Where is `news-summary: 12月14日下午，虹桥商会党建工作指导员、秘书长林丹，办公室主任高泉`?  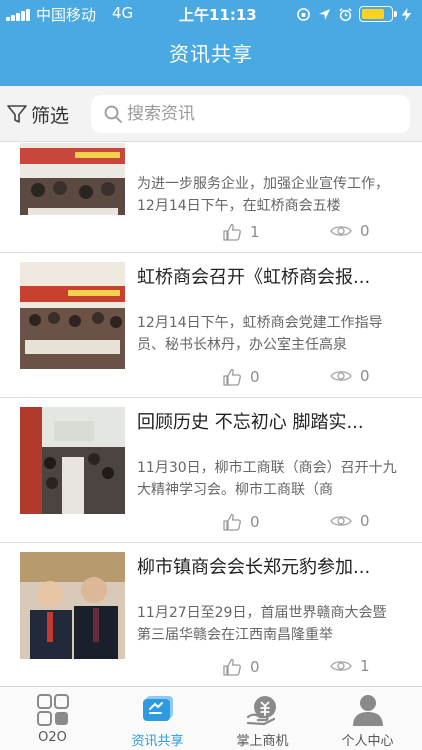 news-summary: 12月14日下午，虹桥商会党建工作指导员、秘书长林丹，办公室主任高泉 is located at coordinates (260, 334).